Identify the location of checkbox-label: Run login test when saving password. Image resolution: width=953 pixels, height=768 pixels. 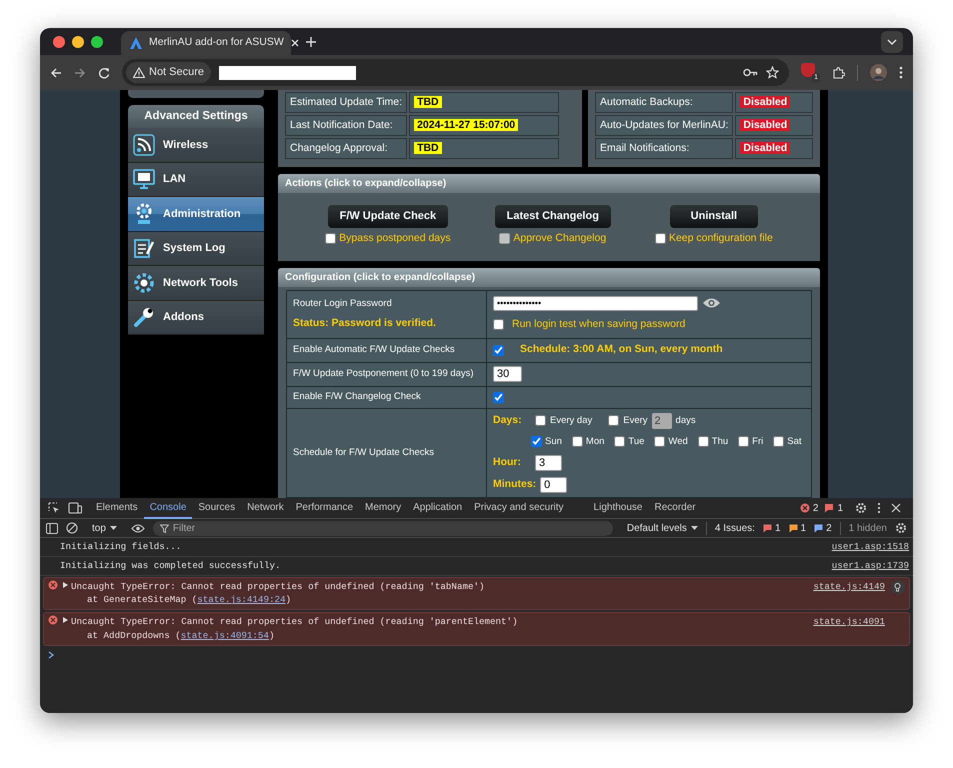
(599, 324).